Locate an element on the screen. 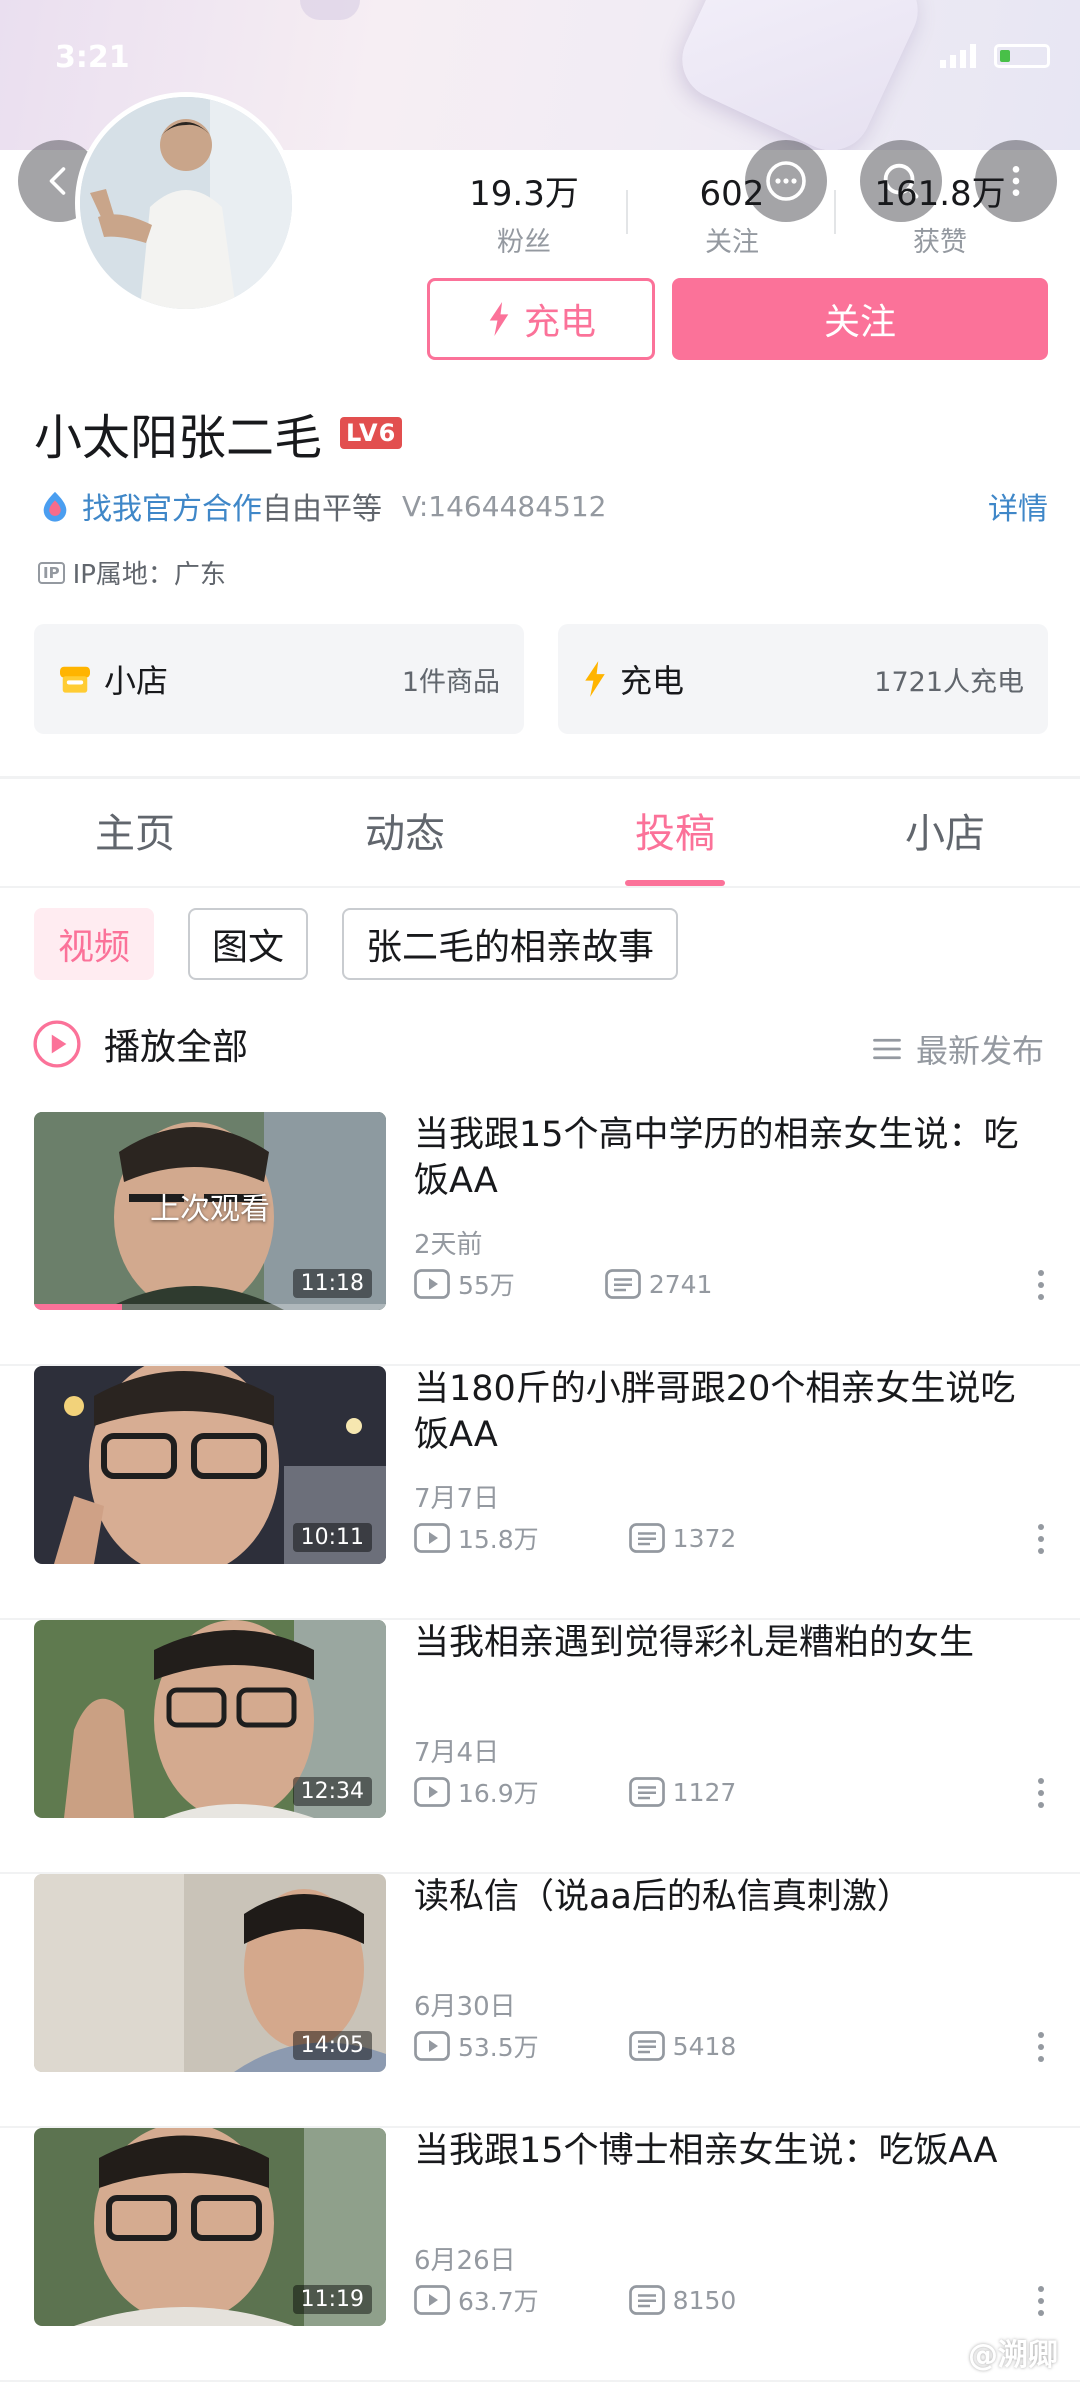 The width and height of the screenshot is (1080, 2400). video-item: 12:34 当我相亲遇到觉得彩礼是糟粕的女生 7月4日 16.9万 1127 is located at coordinates (540, 1747).